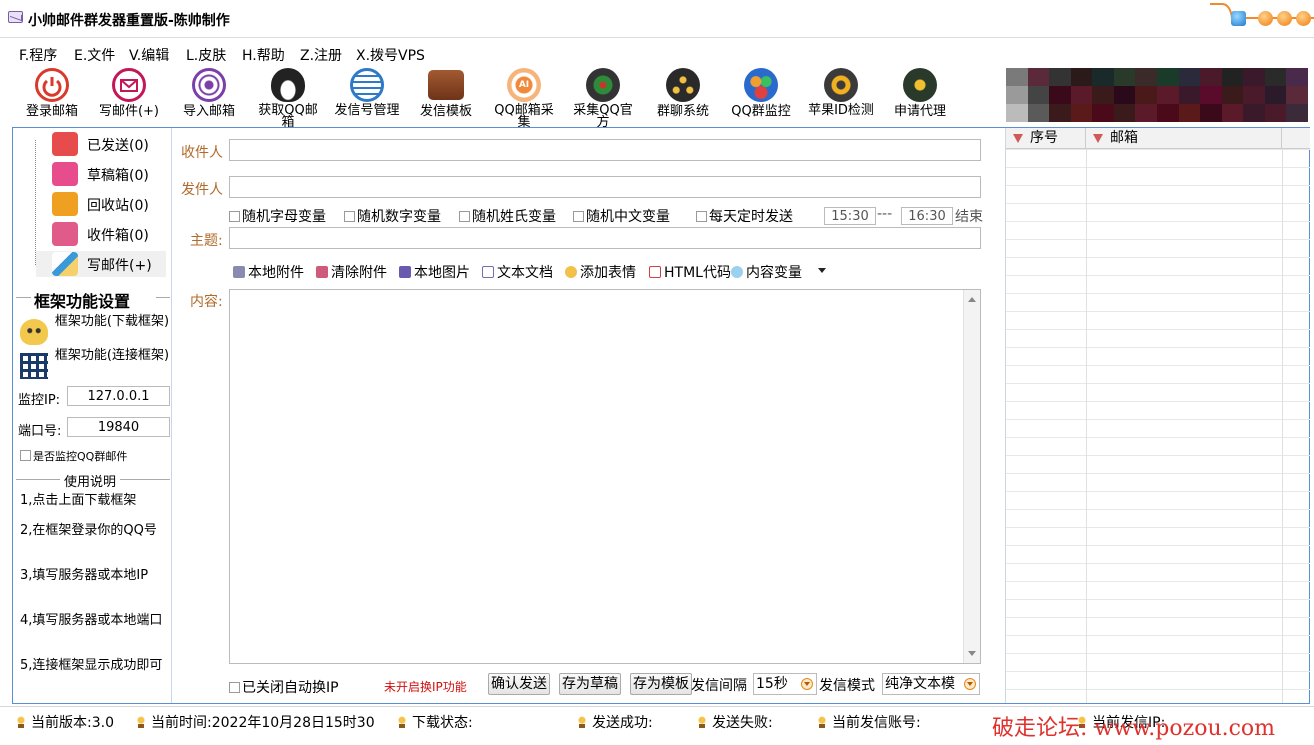 Image resolution: width=1314 pixels, height=745 pixels. What do you see at coordinates (969, 217) in the screenshot?
I see `end-label: 结束` at bounding box center [969, 217].